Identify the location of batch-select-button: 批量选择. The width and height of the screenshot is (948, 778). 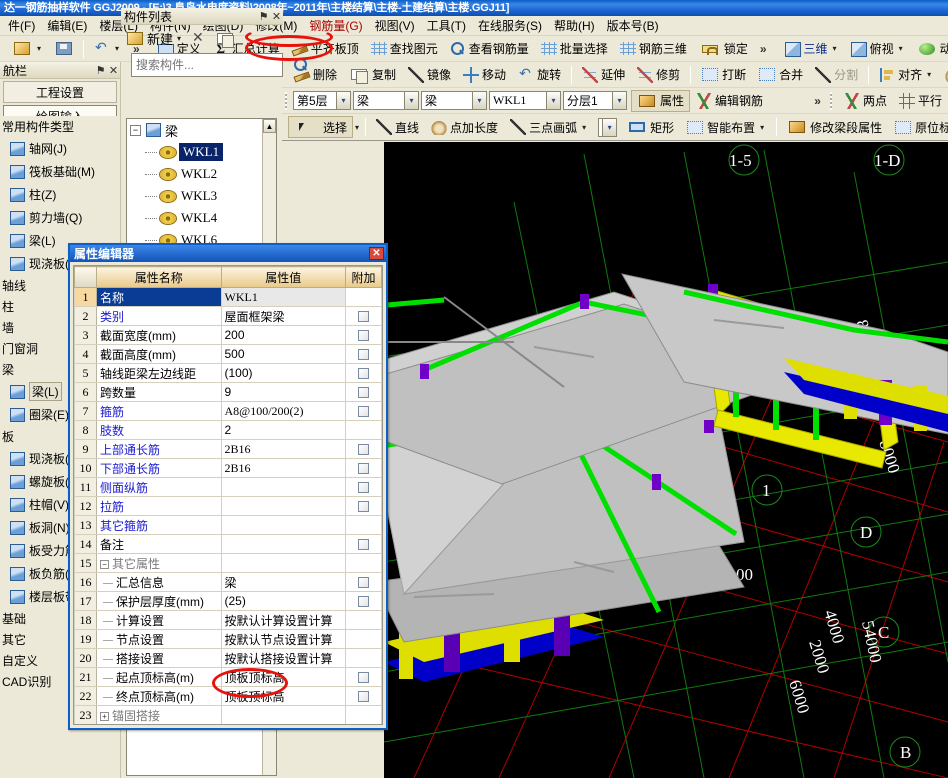
(574, 49).